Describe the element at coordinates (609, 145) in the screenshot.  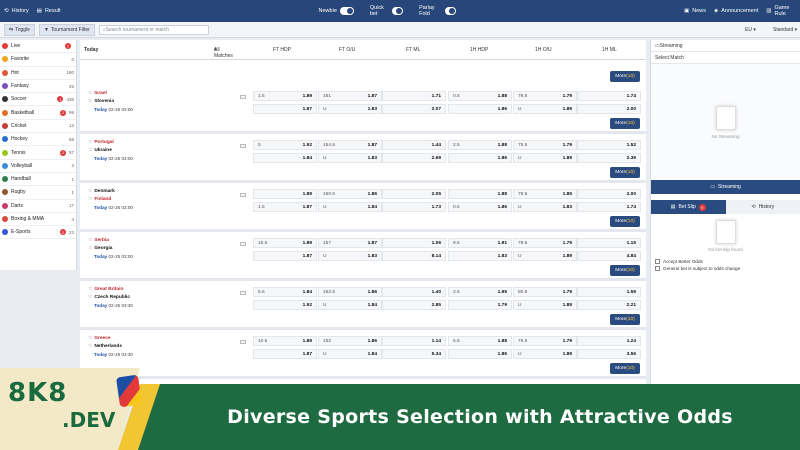
I see `odds-cell: 1.52` at that location.